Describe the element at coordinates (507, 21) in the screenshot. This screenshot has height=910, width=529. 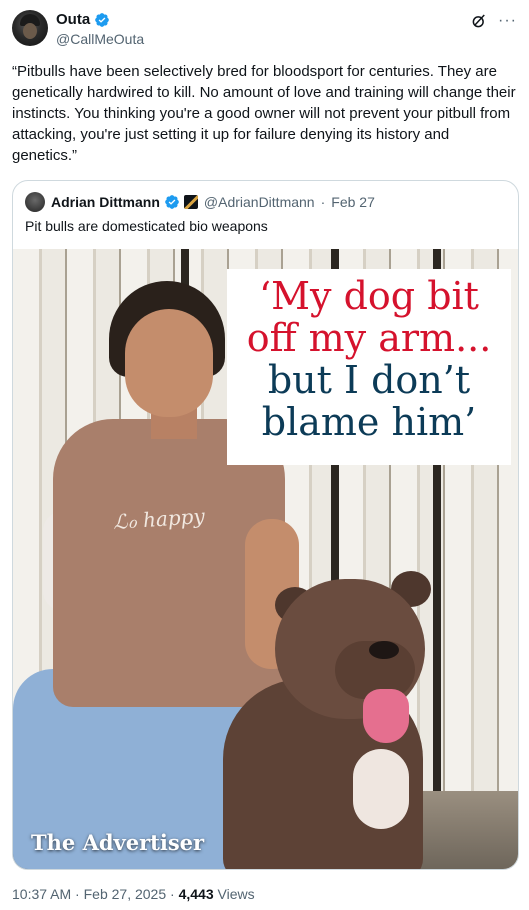
I see `more-options-icon: ···` at that location.